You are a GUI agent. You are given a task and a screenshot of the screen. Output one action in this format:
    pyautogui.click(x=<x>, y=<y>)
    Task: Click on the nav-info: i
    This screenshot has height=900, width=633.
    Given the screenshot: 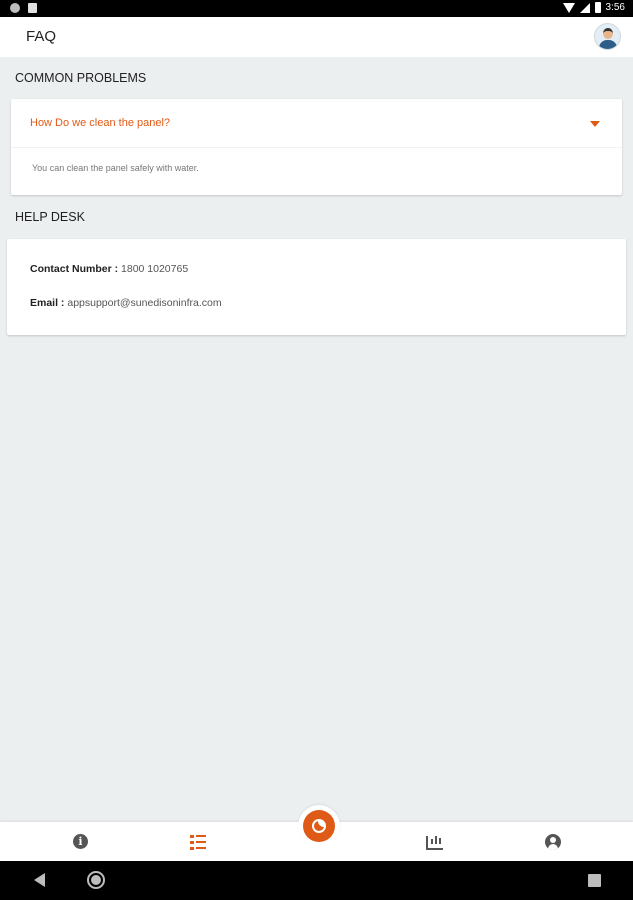 What is the action you would take?
    pyautogui.click(x=81, y=842)
    